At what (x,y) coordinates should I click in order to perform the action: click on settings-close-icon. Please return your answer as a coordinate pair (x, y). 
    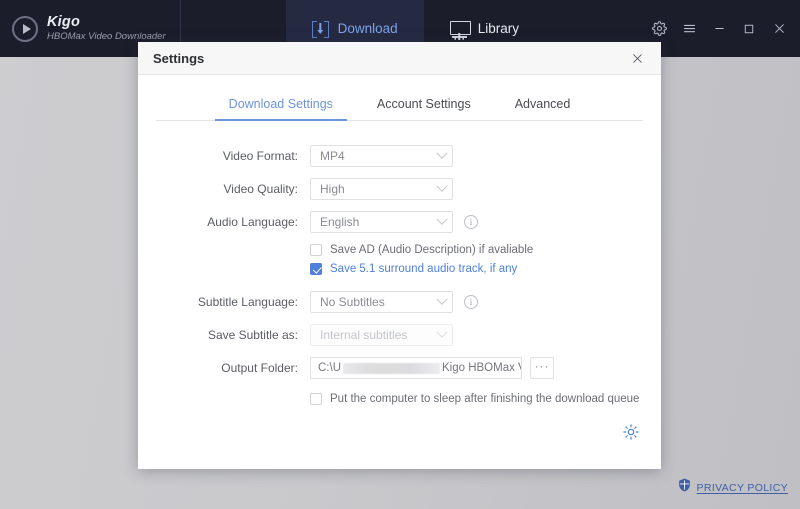
    Looking at the image, I should click on (637, 58).